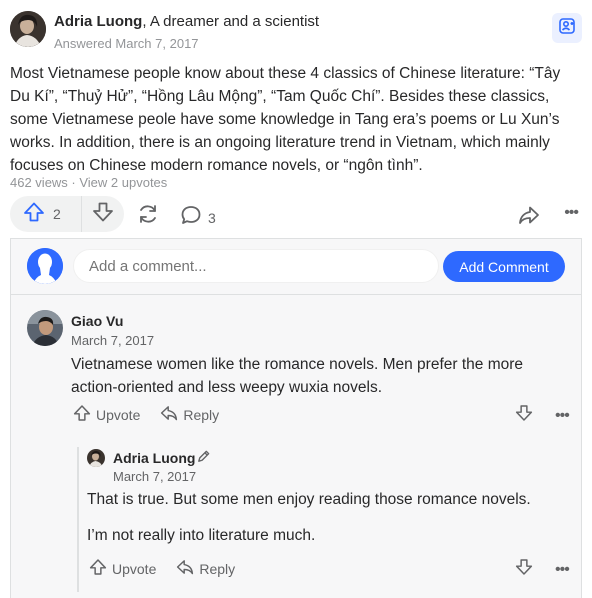 The width and height of the screenshot is (592, 598). What do you see at coordinates (88, 182) in the screenshot?
I see `answer-stats: 462 views · View 2 upvotes` at bounding box center [88, 182].